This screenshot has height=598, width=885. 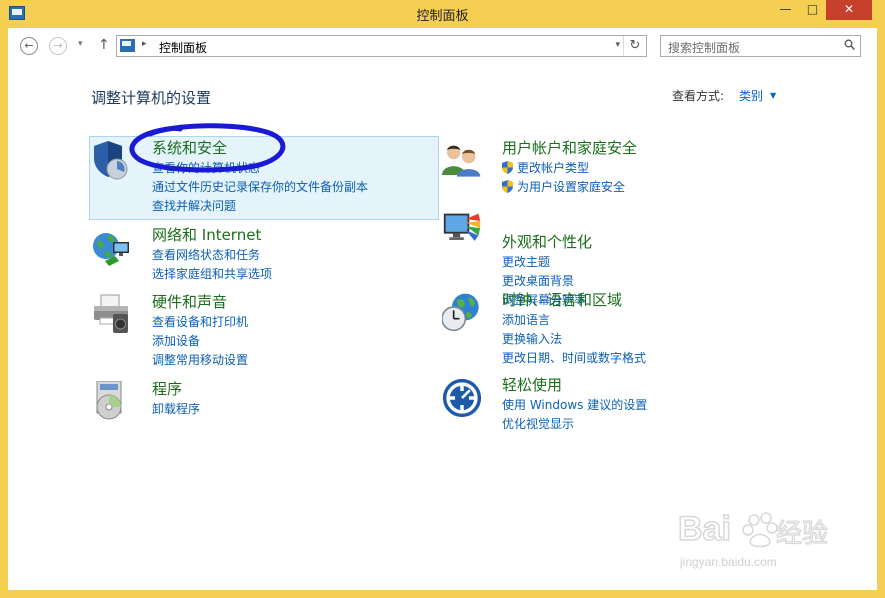 What do you see at coordinates (773, 95) in the screenshot?
I see `chevron-down-icon: ▼` at bounding box center [773, 95].